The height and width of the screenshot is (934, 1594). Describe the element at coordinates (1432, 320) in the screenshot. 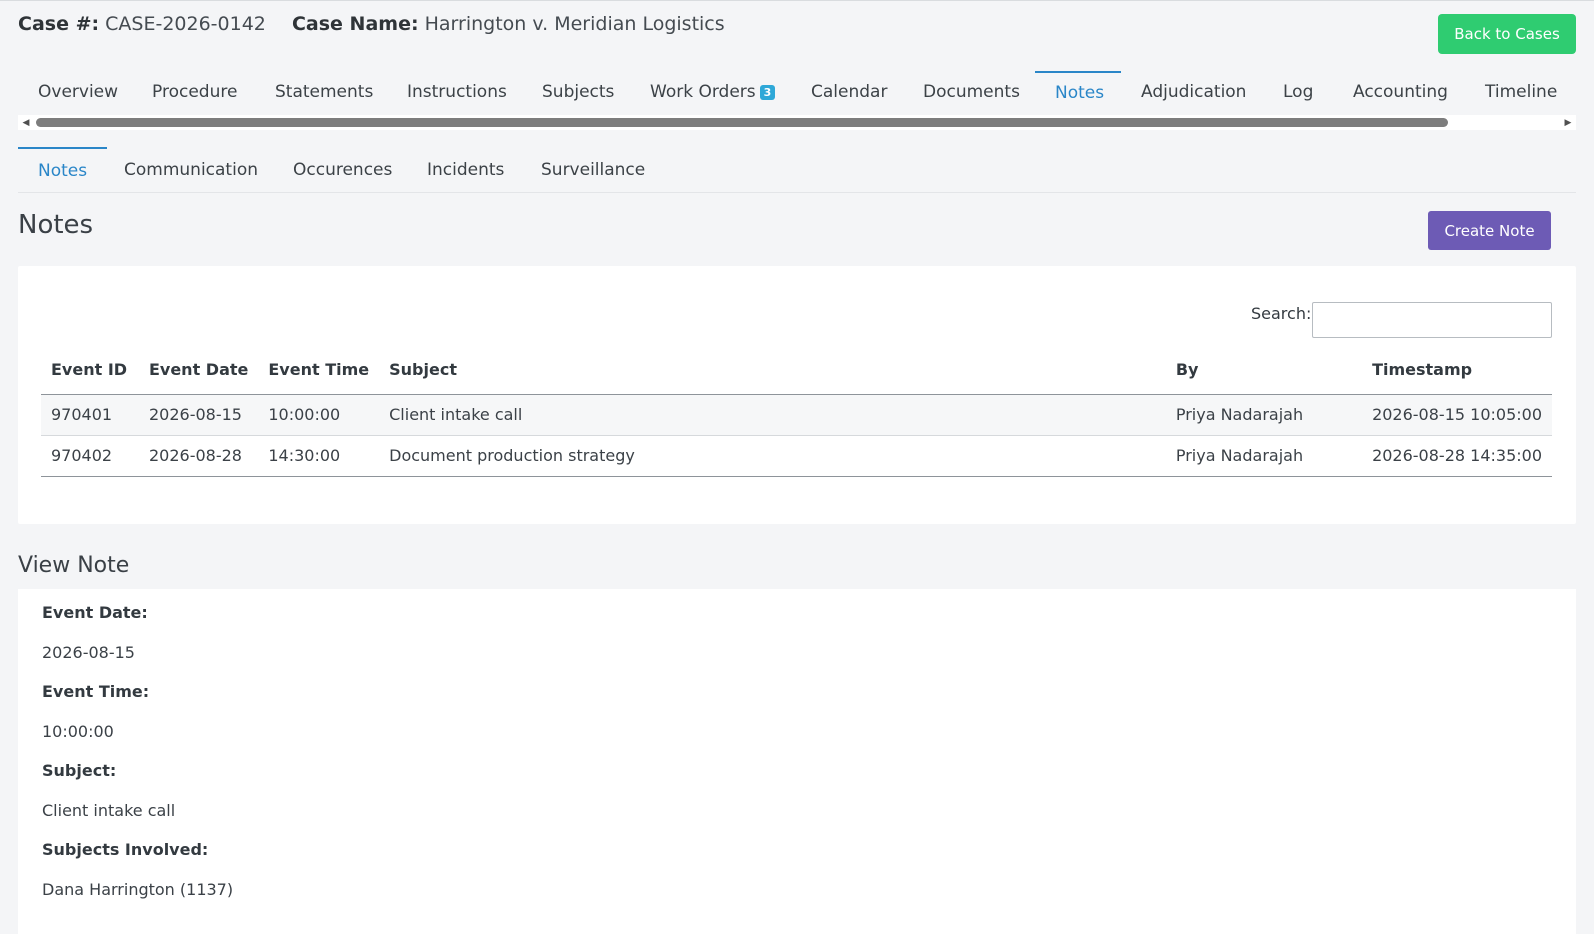

I see `search-input` at that location.